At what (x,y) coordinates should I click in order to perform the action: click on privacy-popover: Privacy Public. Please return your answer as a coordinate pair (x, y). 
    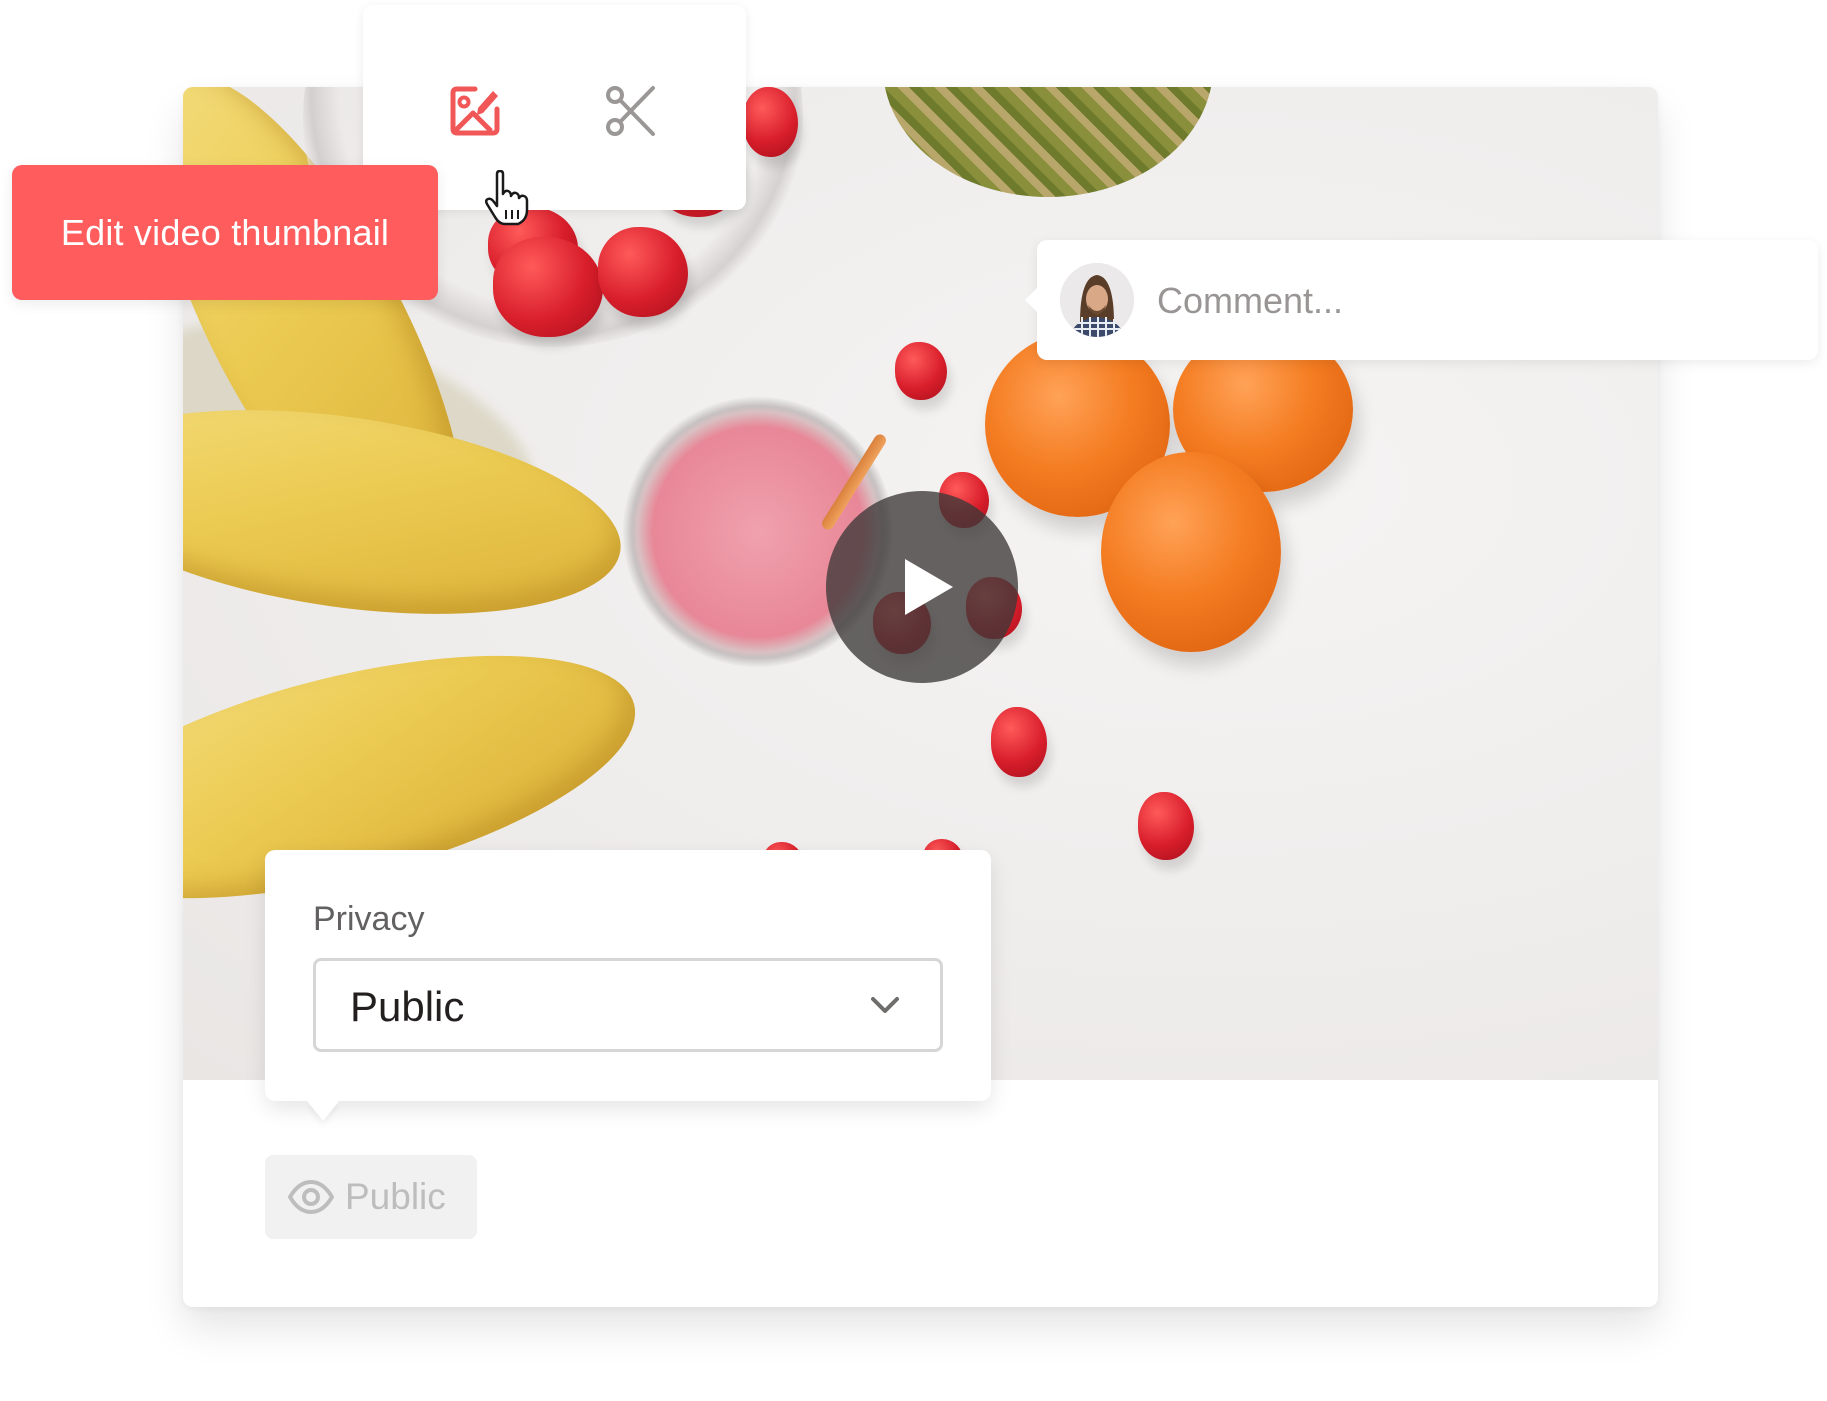
    Looking at the image, I should click on (628, 975).